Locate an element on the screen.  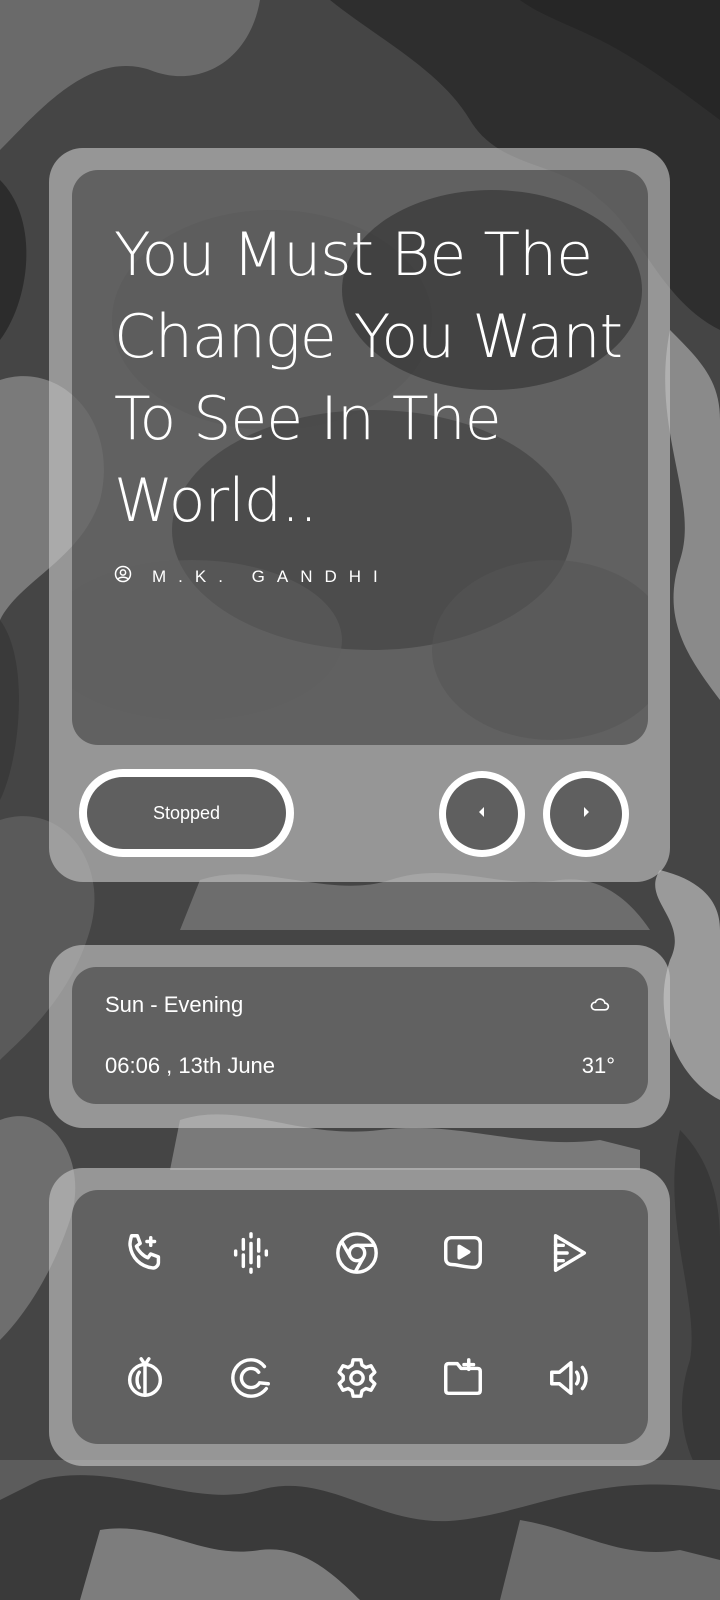
volume-icon is located at coordinates (569, 1378).